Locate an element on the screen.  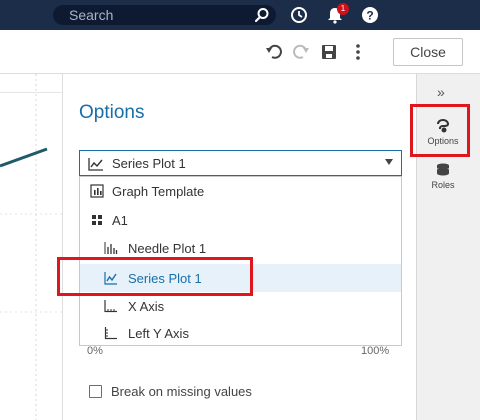
highlight-series-plot is located at coordinates (155, 276).